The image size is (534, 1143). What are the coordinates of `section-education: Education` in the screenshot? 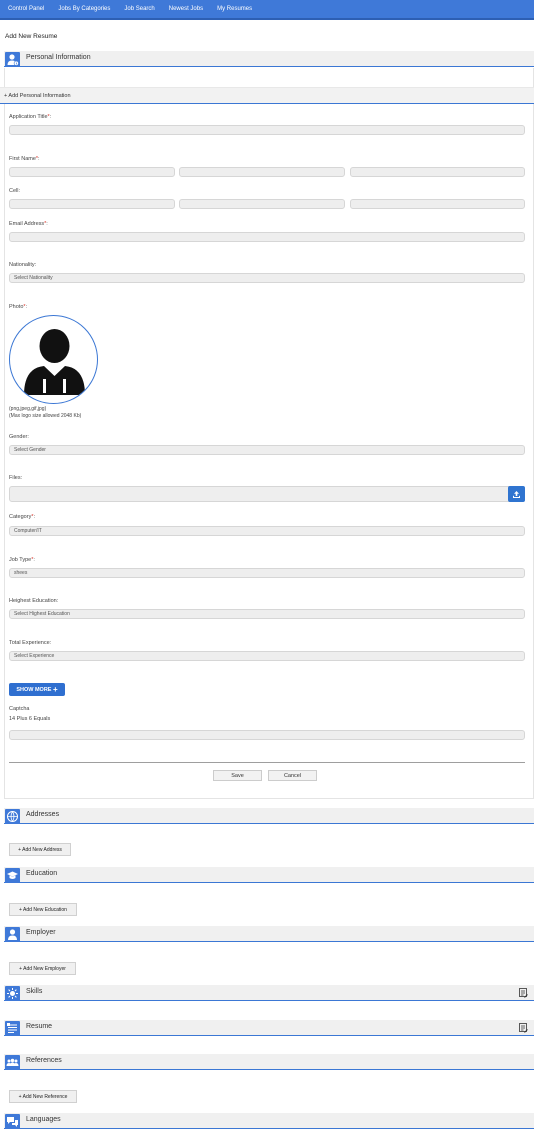 It's located at (269, 875).